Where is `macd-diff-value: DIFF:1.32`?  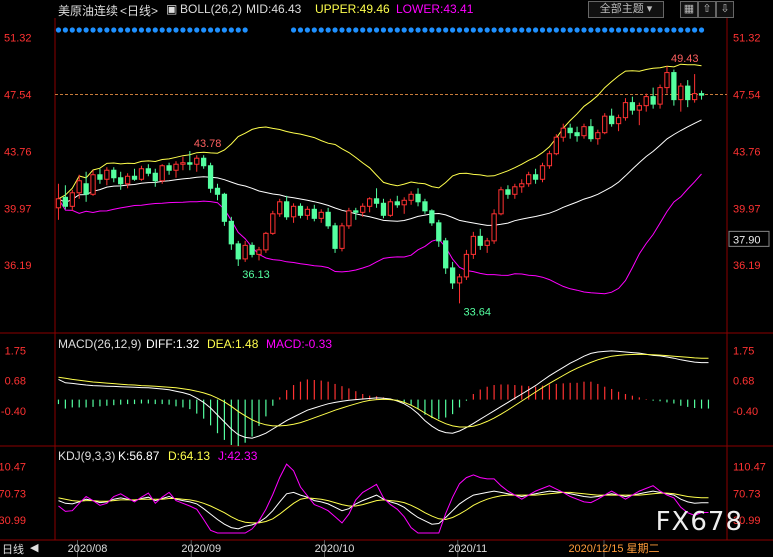 macd-diff-value: DIFF:1.32 is located at coordinates (173, 344).